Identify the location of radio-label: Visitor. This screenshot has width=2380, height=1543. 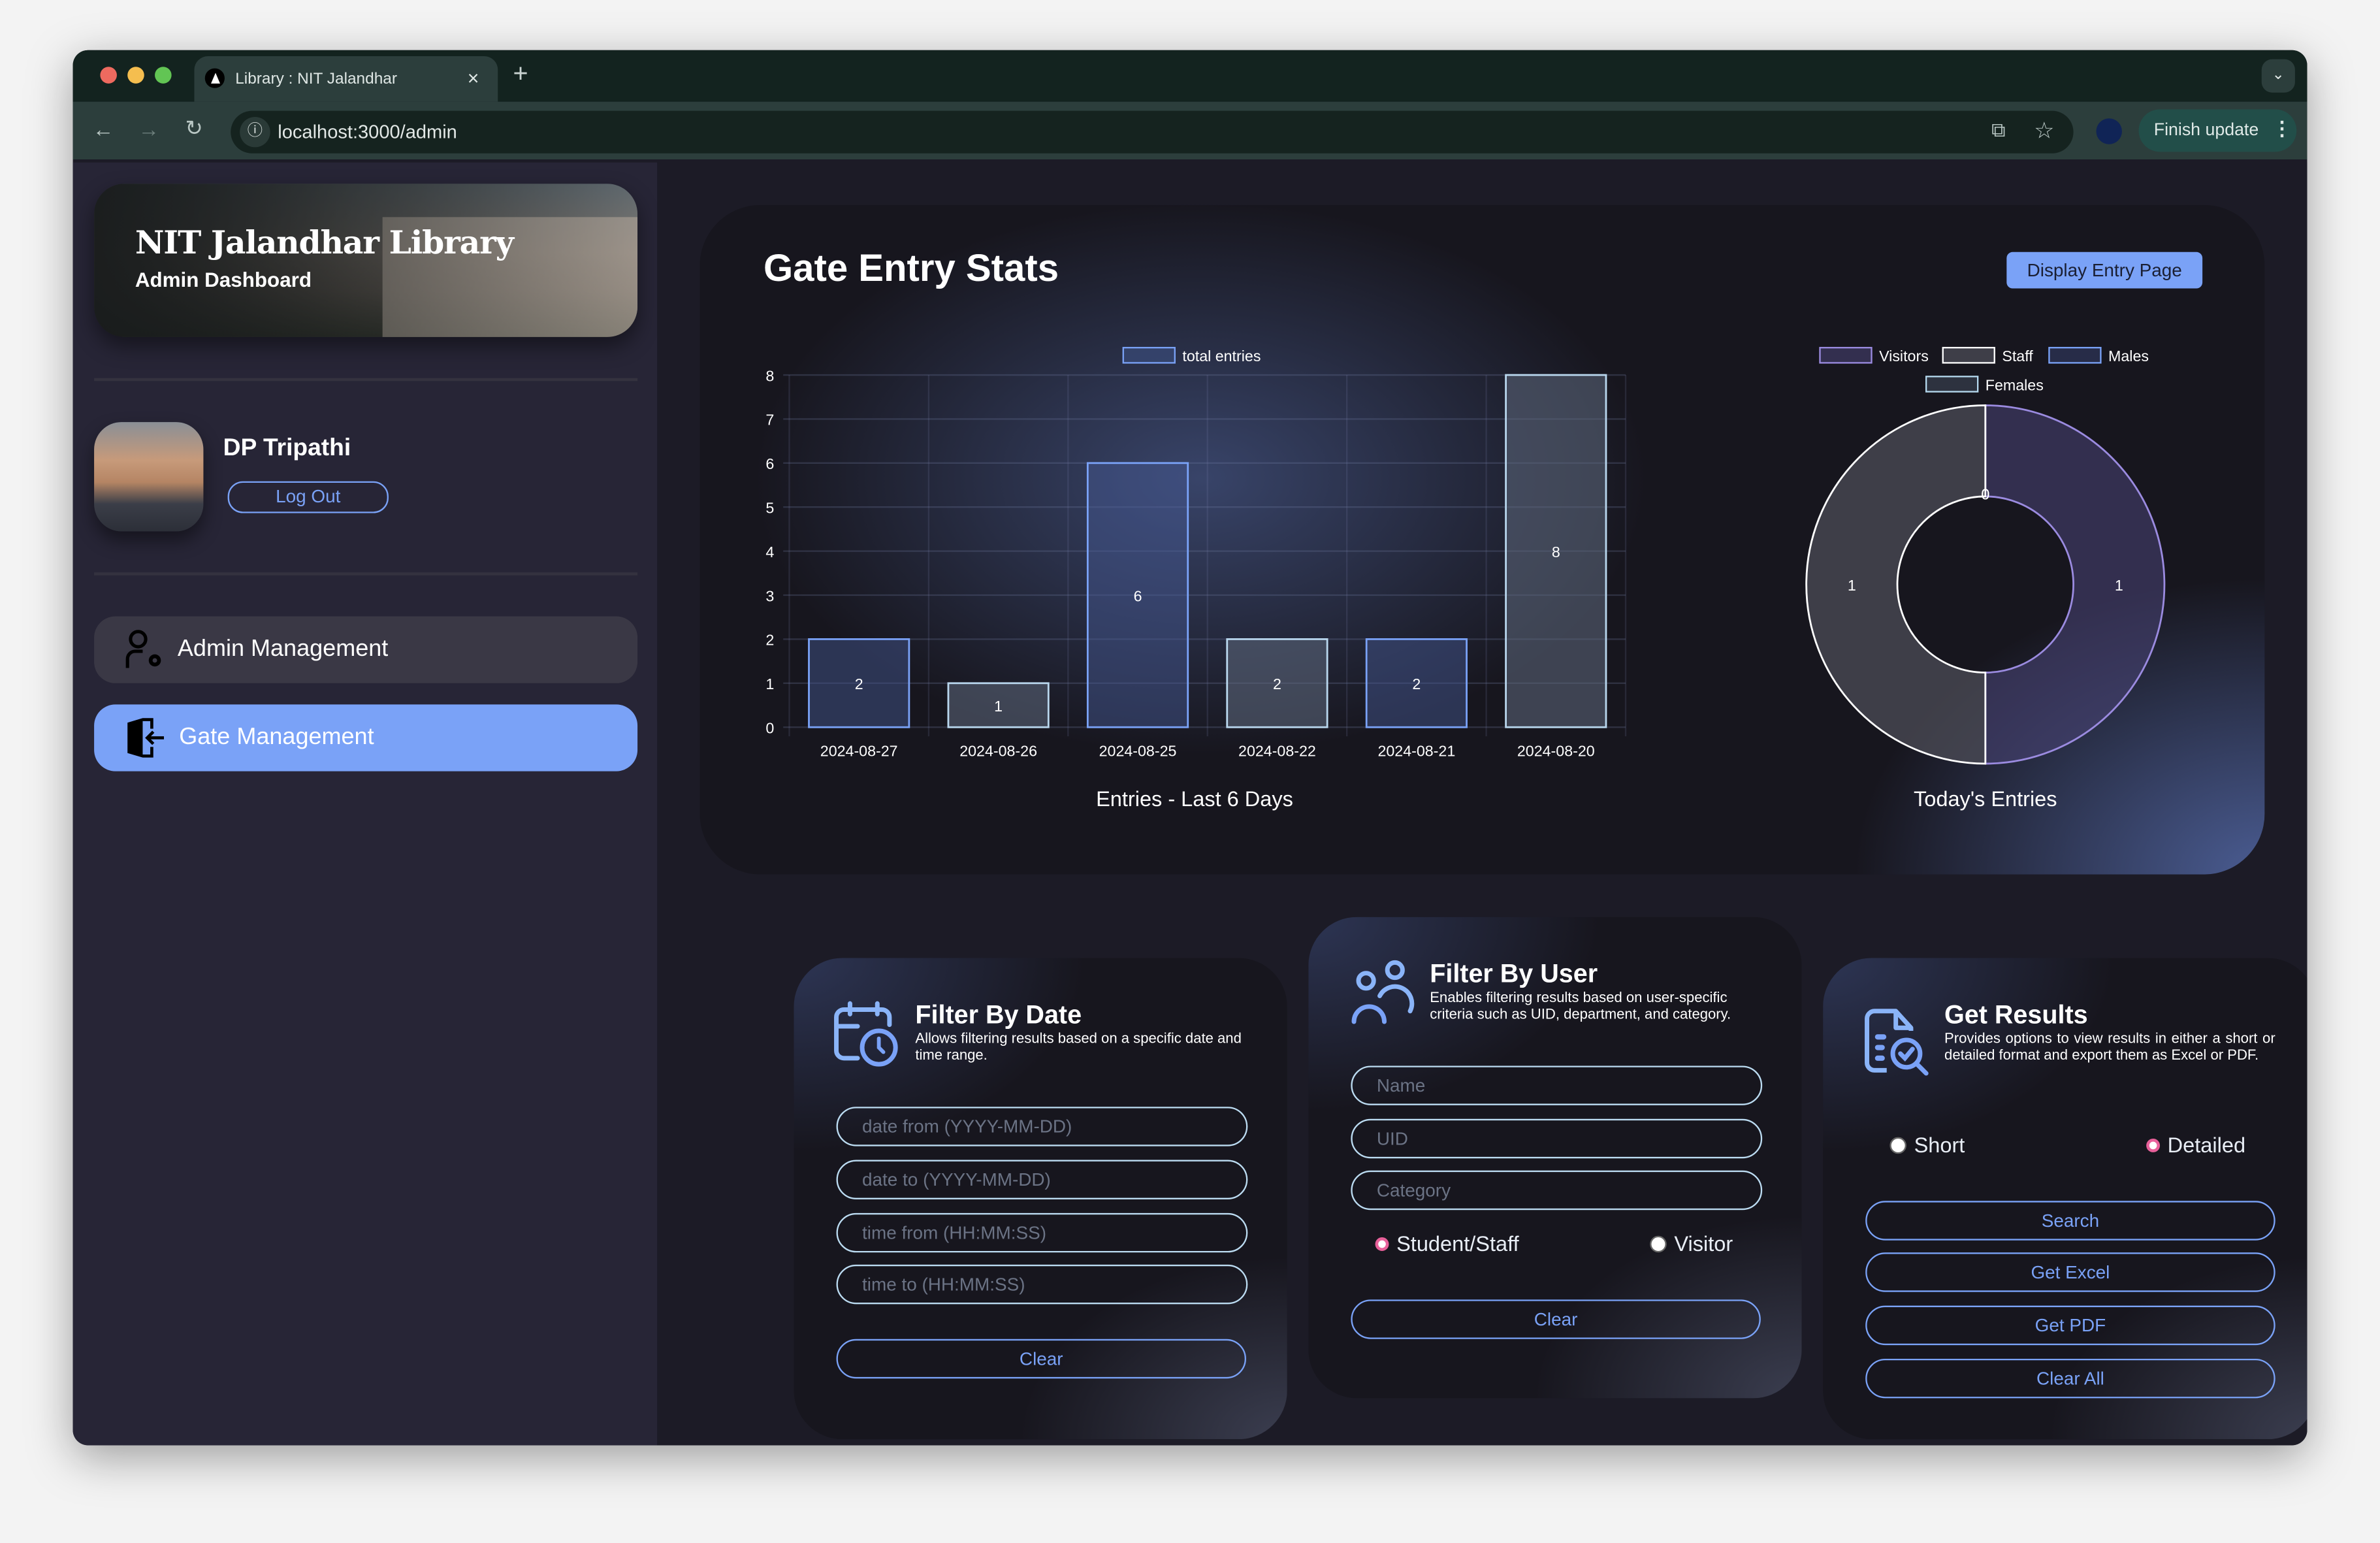
(1703, 1243).